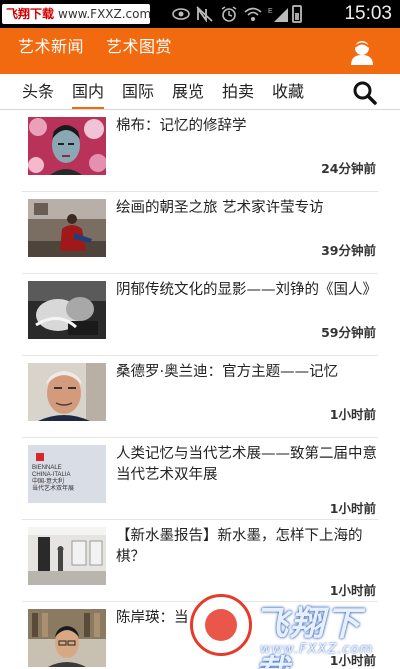 The image size is (400, 669). What do you see at coordinates (308, 636) in the screenshot?
I see `watermark-title: 飞翔下载` at bounding box center [308, 636].